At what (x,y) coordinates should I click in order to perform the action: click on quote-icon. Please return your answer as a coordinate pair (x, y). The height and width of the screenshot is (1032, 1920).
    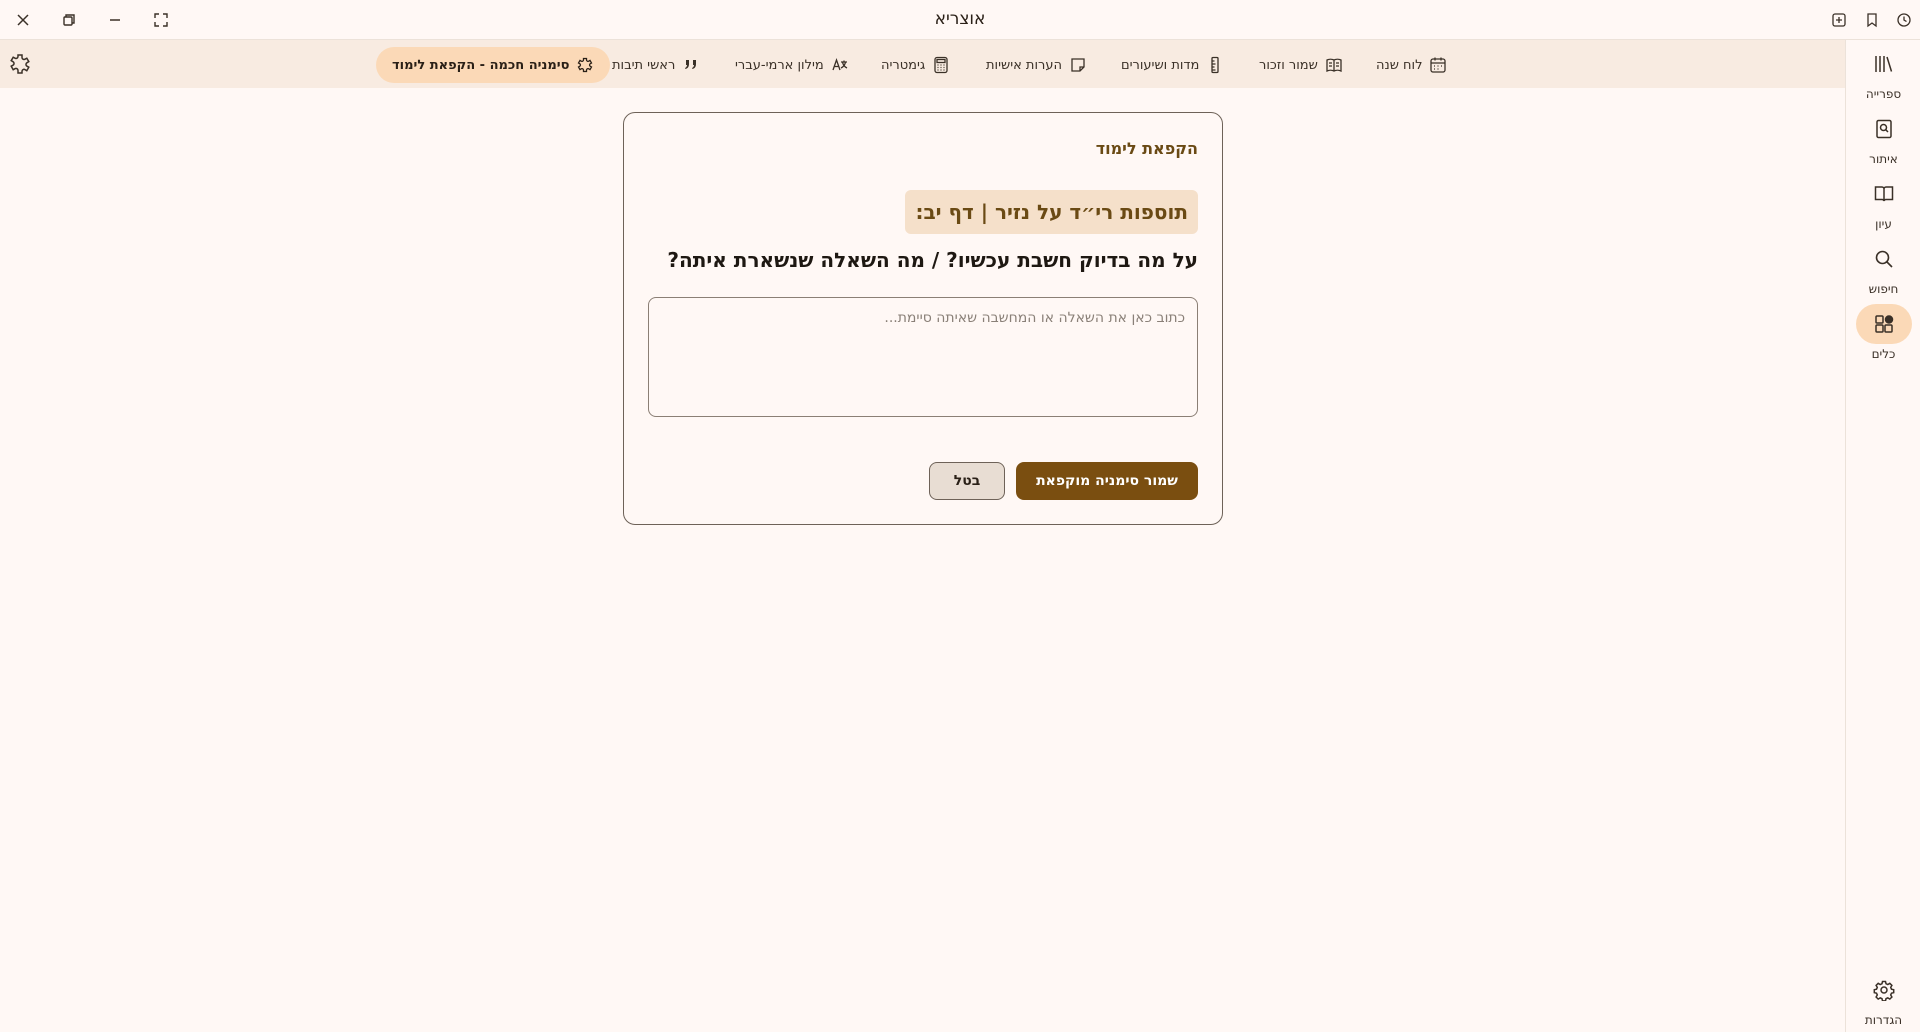
    Looking at the image, I should click on (691, 64).